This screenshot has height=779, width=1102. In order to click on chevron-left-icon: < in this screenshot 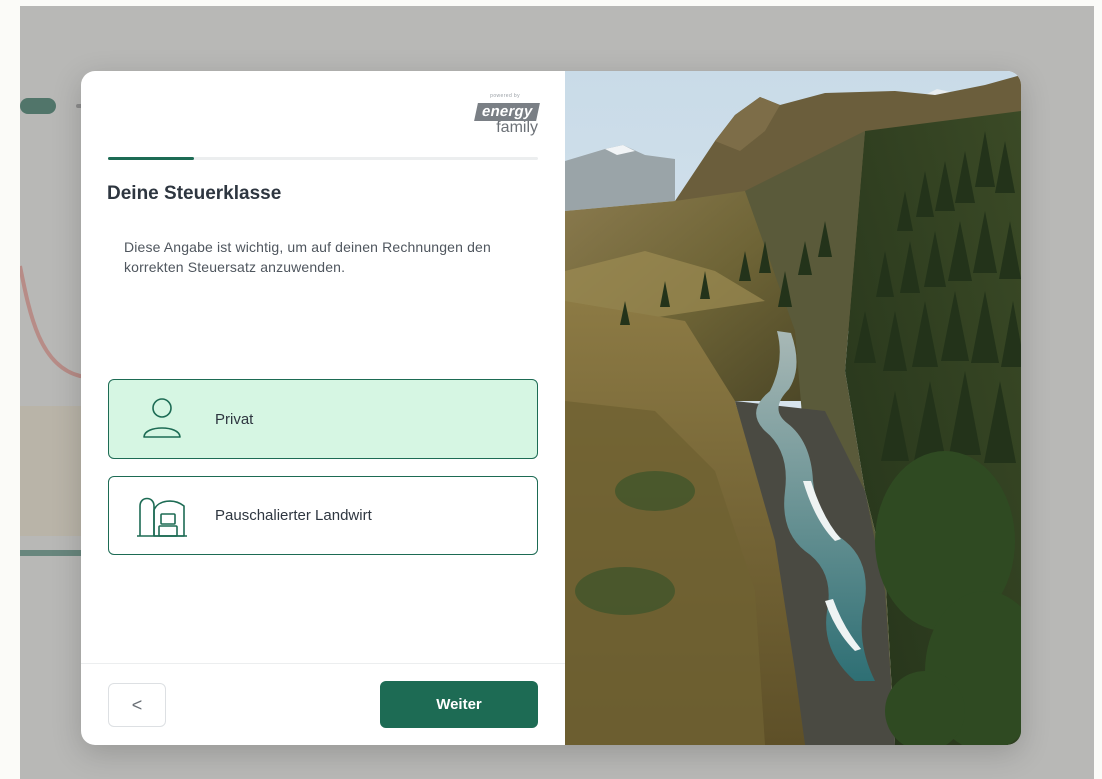, I will do `click(137, 704)`.